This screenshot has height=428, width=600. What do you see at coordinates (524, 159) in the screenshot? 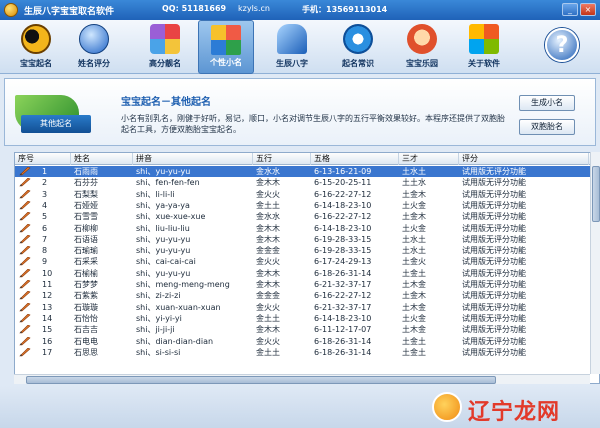
I see `column-header: 评分` at bounding box center [524, 159].